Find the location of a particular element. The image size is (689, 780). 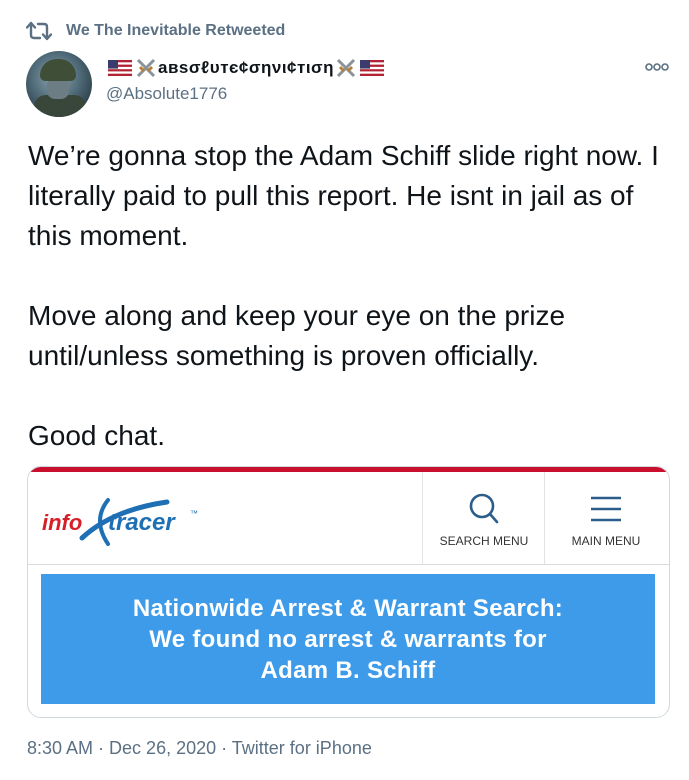

svg-text: tracer is located at coordinates (142, 522).